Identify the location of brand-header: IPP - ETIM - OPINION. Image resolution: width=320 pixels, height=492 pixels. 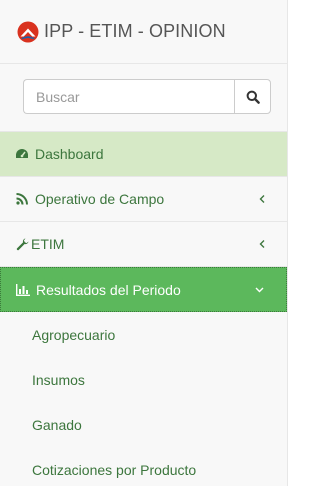
(143, 32).